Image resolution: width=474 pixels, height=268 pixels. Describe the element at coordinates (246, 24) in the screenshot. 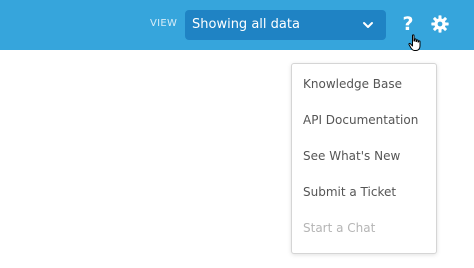

I see `view-select-value: Showing all data` at that location.